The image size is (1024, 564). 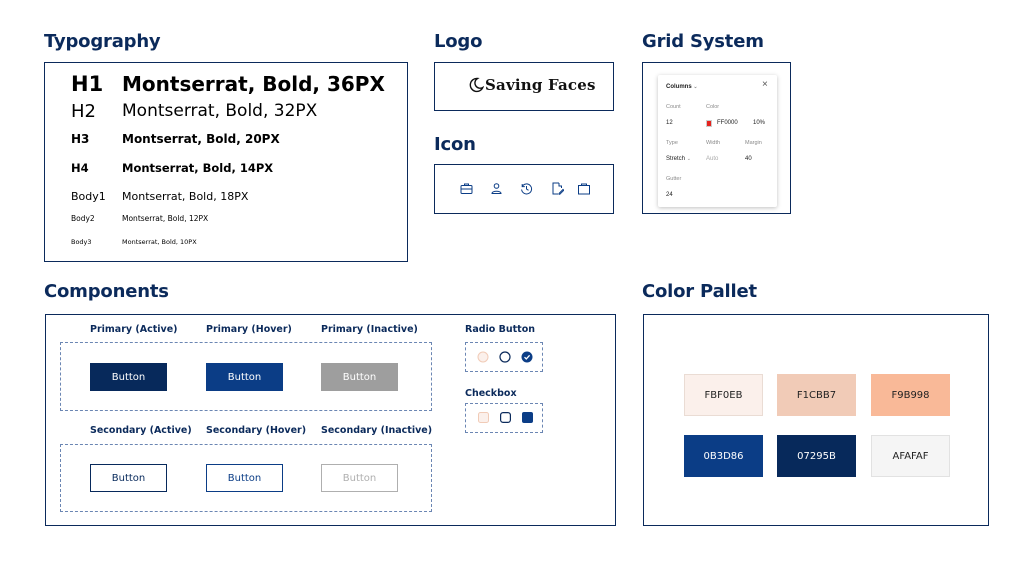 What do you see at coordinates (540, 85) in the screenshot?
I see `logo-text: Saving Faces` at bounding box center [540, 85].